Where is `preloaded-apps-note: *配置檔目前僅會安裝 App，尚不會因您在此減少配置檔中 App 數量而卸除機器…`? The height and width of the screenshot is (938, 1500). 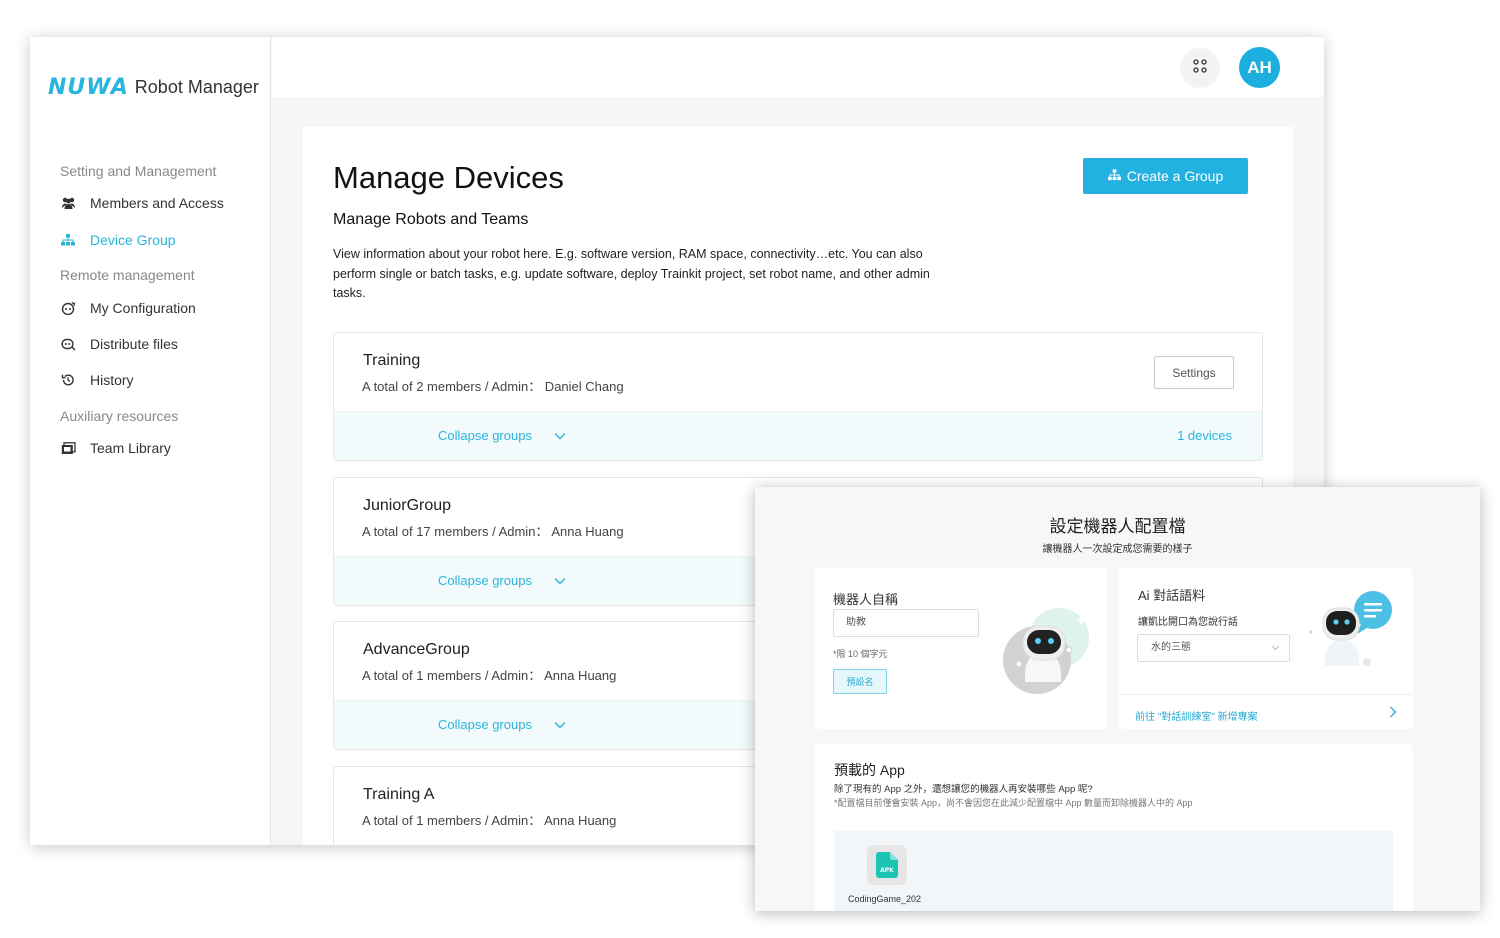 preloaded-apps-note: *配置檔目前僅會安裝 App，尚不會因您在此減少配置檔中 App 數量而卸除機器… is located at coordinates (1013, 803).